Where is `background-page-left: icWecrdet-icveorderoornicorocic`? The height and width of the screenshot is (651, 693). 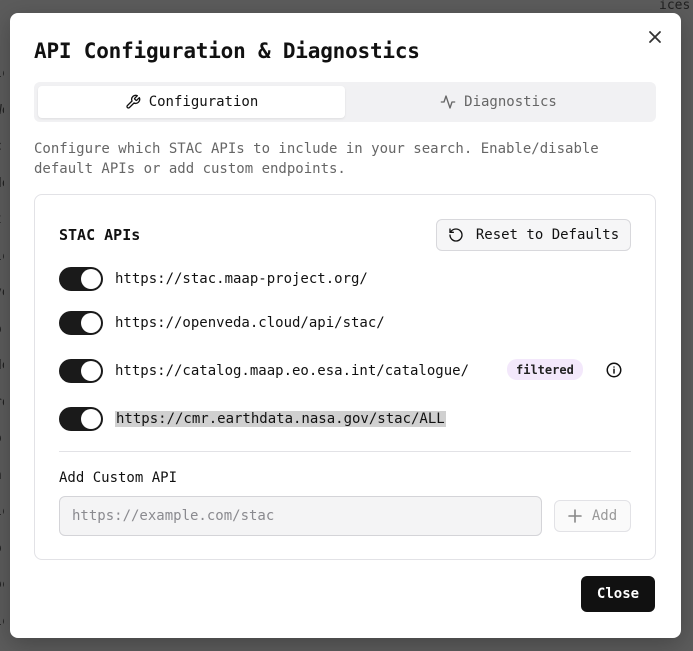 background-page-left: icWecrdet-icveorderoornicorocic is located at coordinates (2, 348).